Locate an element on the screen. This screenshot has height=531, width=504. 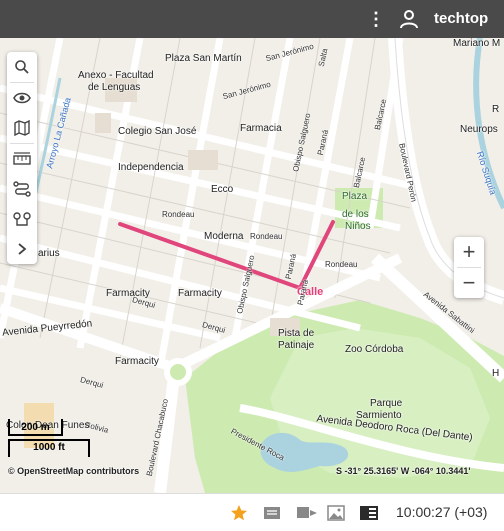
label-colegio: Colegio San José is located at coordinates (157, 131).